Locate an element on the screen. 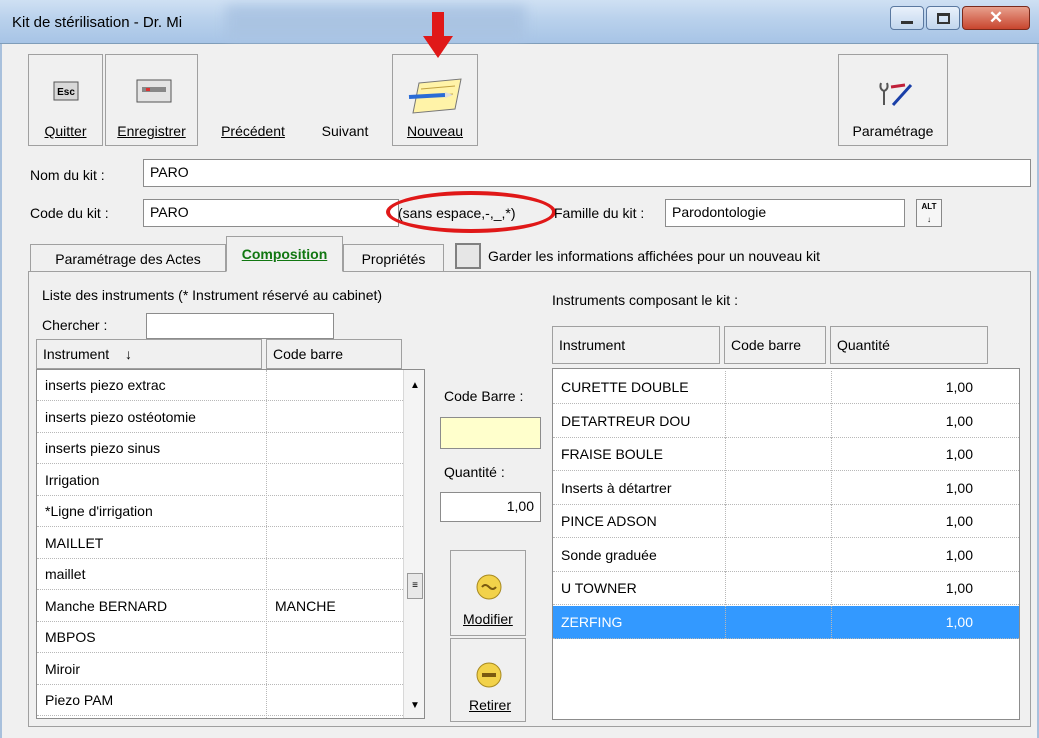  red-circle-annotation is located at coordinates (471, 212).